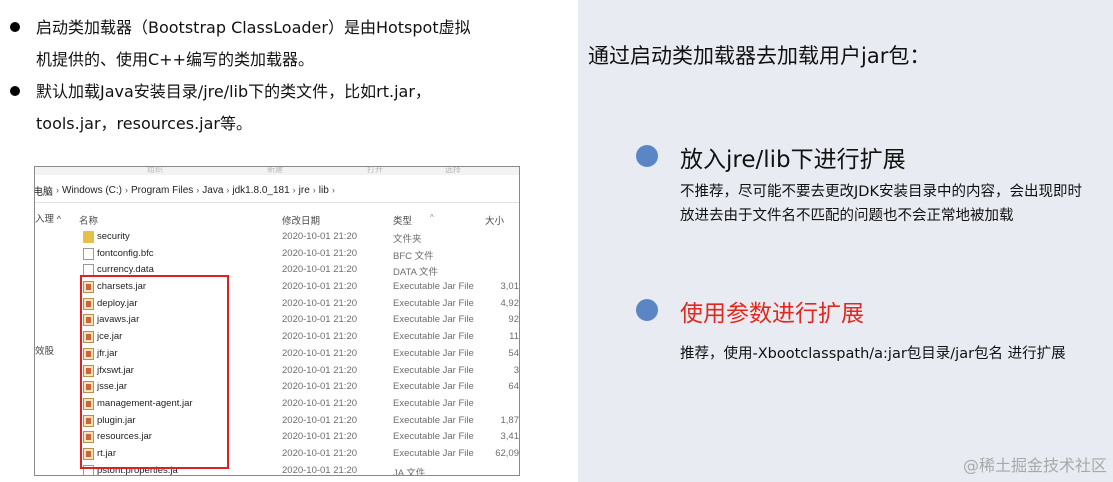 The width and height of the screenshot is (1113, 482). Describe the element at coordinates (324, 190) in the screenshot. I see `breadcrumb-item: lib` at that location.